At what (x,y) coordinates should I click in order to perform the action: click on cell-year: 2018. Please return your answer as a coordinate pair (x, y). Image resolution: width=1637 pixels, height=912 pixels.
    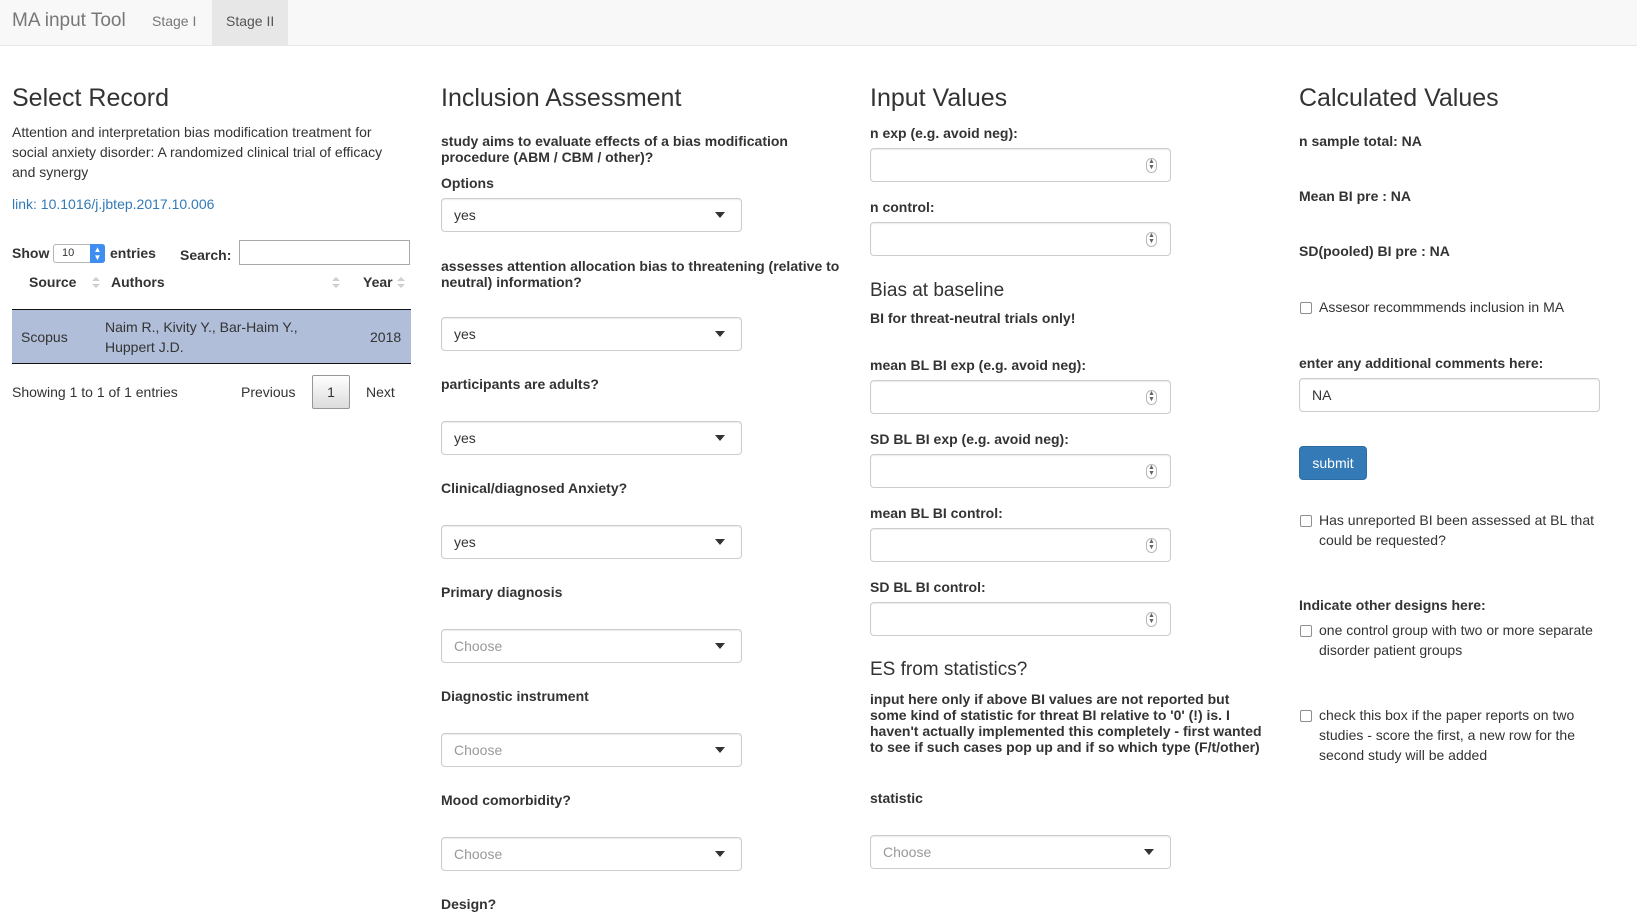
    Looking at the image, I should click on (386, 337).